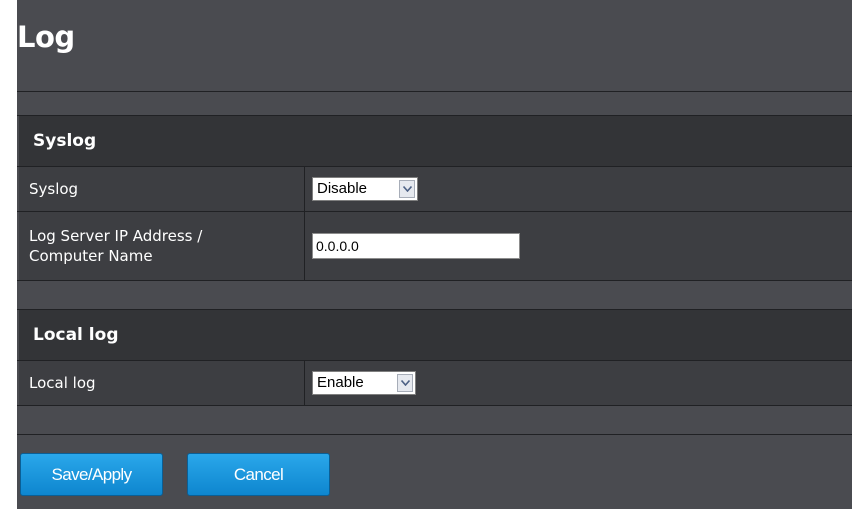  I want to click on log-server-label: Log Server IP Address / Computer Name, so click(116, 246).